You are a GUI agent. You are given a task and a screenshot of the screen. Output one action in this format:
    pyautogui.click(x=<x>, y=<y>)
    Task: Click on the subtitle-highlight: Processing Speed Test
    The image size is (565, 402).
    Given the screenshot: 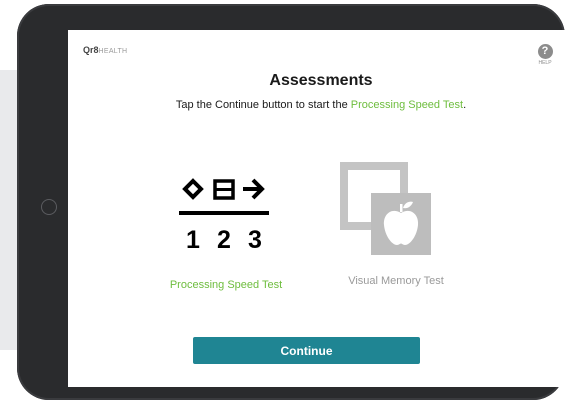 What is the action you would take?
    pyautogui.click(x=407, y=105)
    